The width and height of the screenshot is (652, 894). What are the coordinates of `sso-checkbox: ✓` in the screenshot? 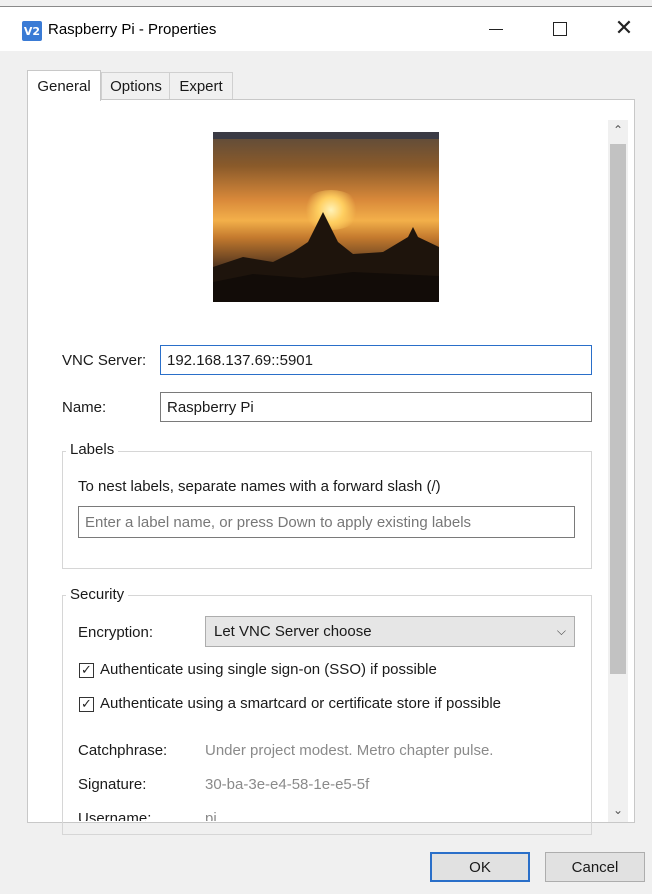 It's located at (86, 670).